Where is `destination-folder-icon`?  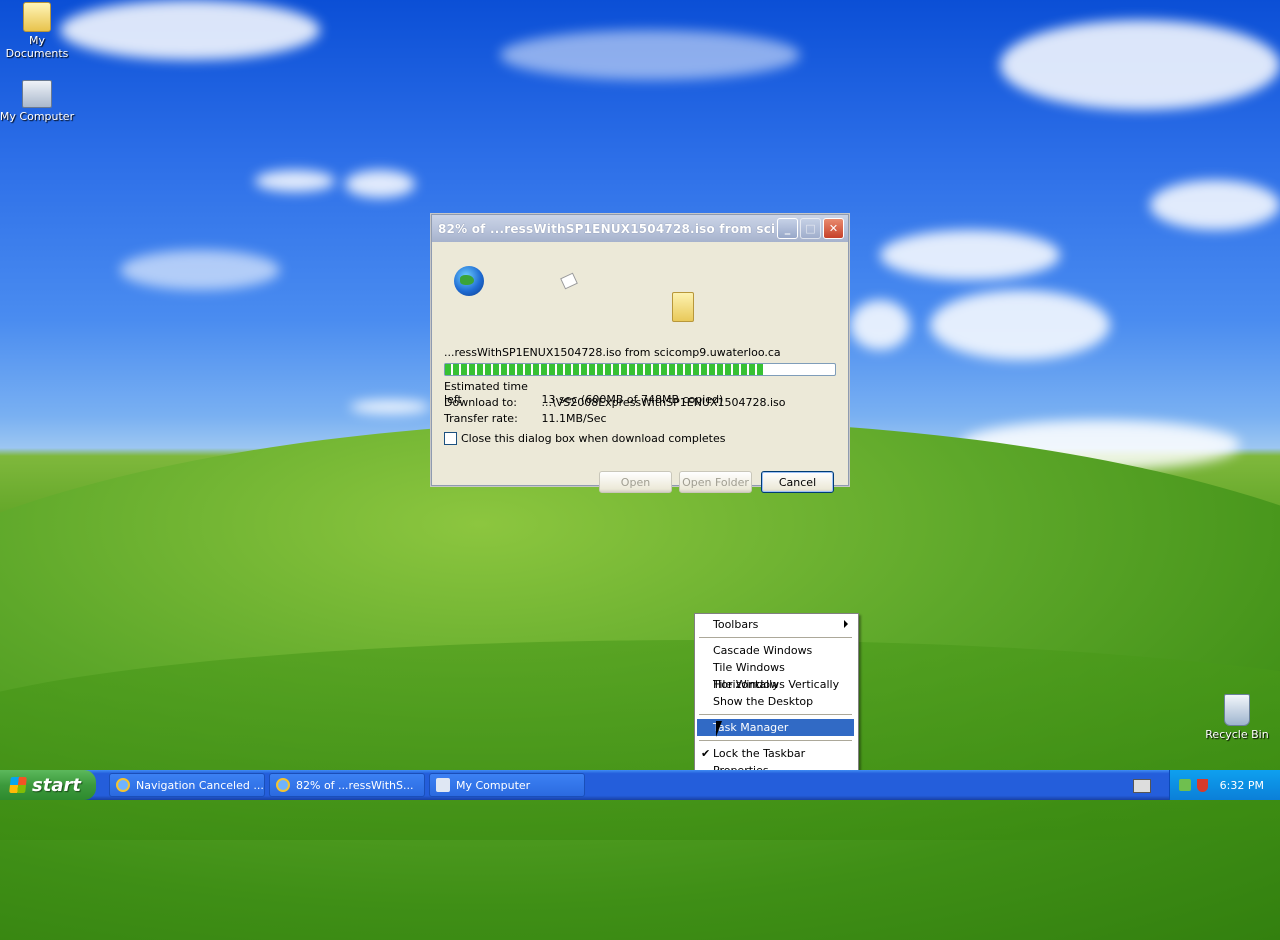
destination-folder-icon is located at coordinates (683, 307).